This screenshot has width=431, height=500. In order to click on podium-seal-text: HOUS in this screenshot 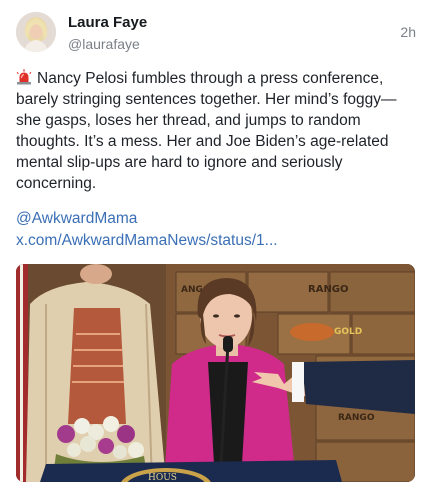, I will do `click(162, 477)`.